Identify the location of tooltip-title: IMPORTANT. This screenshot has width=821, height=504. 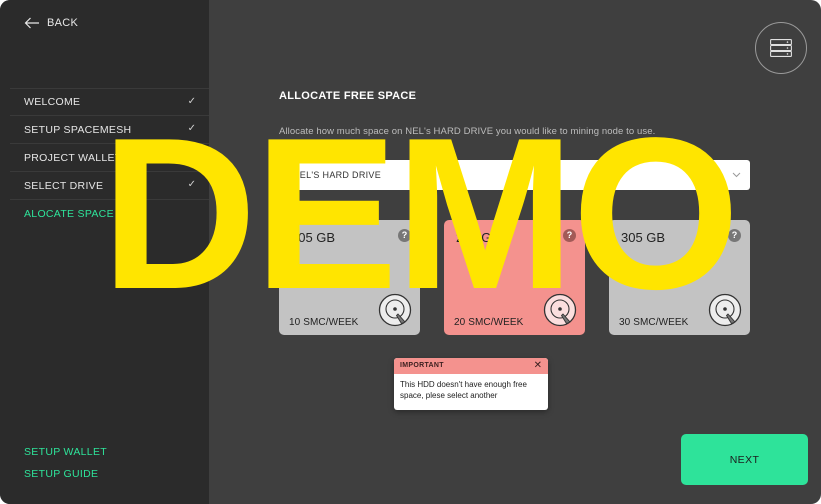
(422, 365).